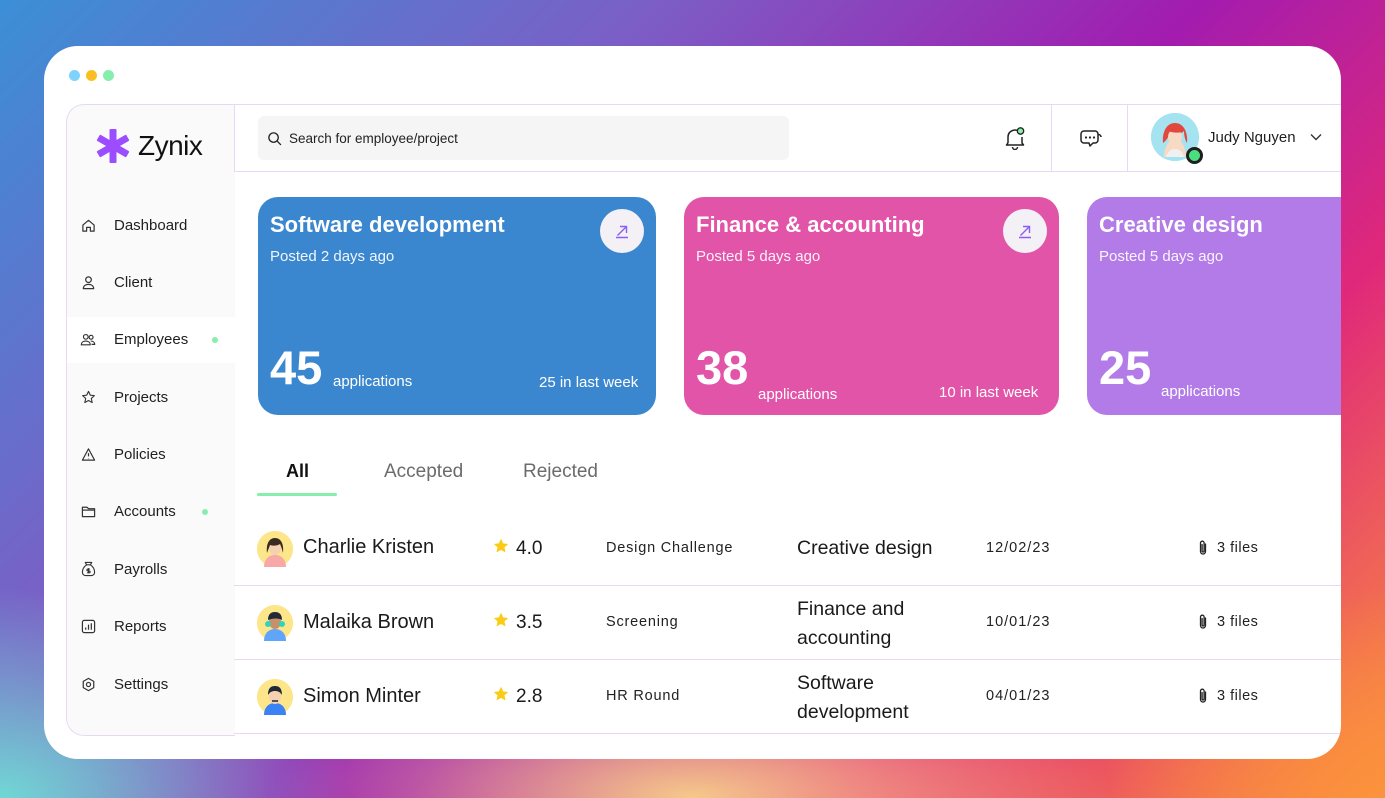 Image resolution: width=1385 pixels, height=798 pixels. I want to click on rating-value: 4.0, so click(529, 548).